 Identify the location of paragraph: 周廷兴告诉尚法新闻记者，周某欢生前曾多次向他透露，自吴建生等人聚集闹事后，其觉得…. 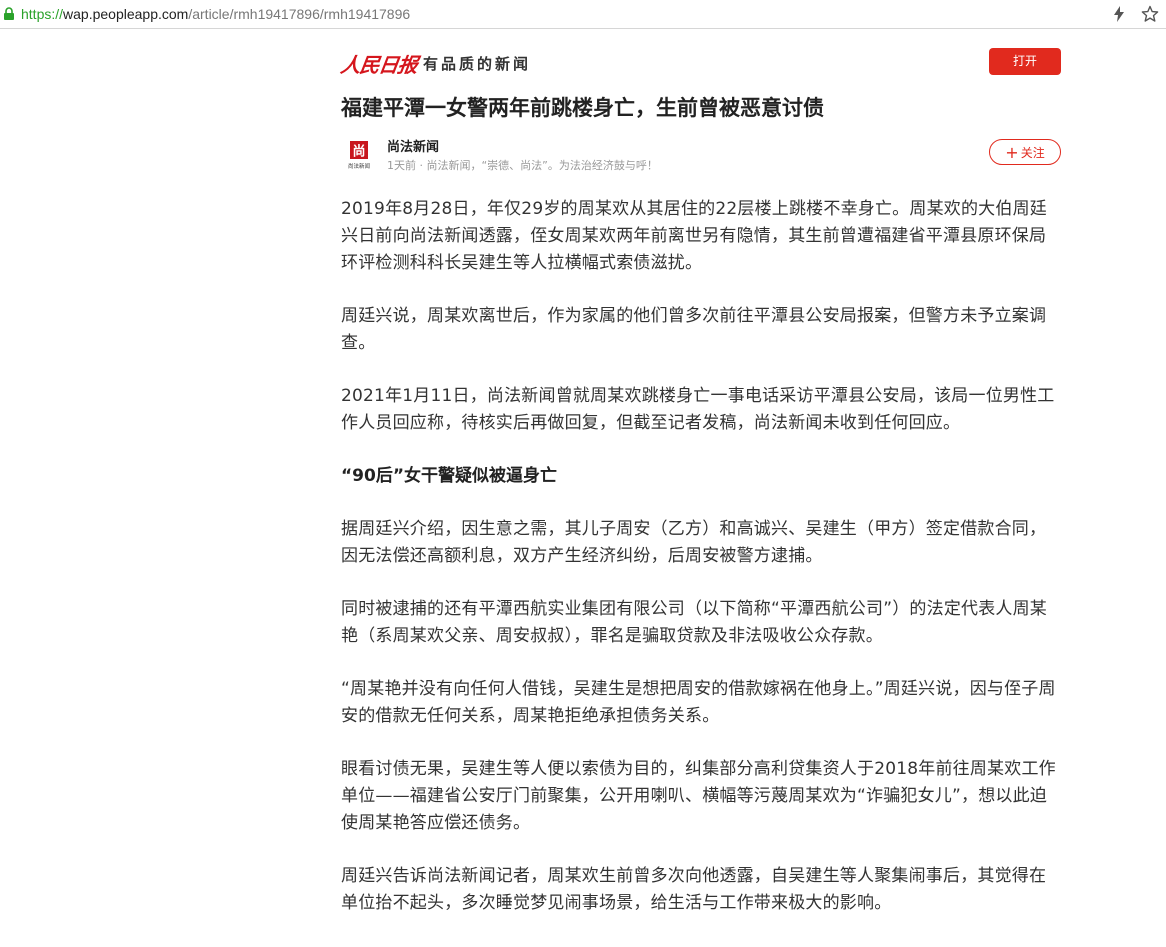
(694, 889).